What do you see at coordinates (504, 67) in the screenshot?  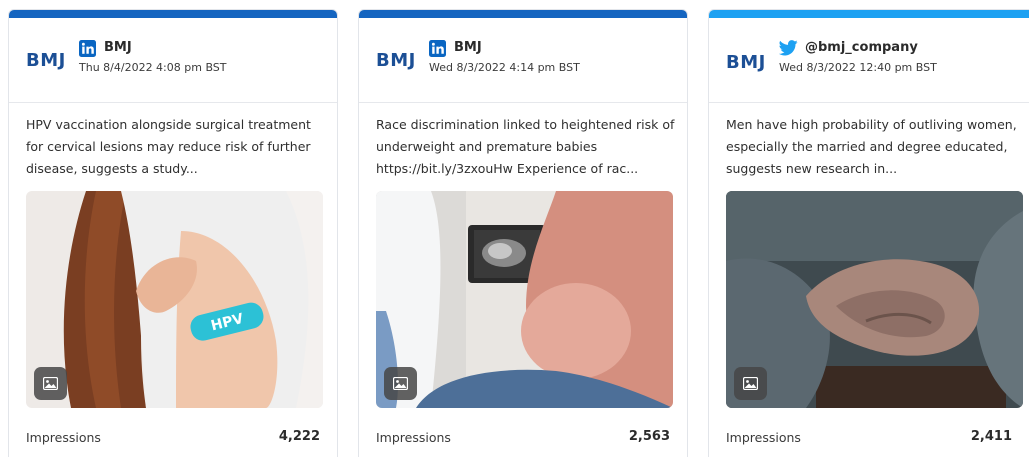 I see `post-timestamp: Wed 8/3/2022 4:14 pm BST` at bounding box center [504, 67].